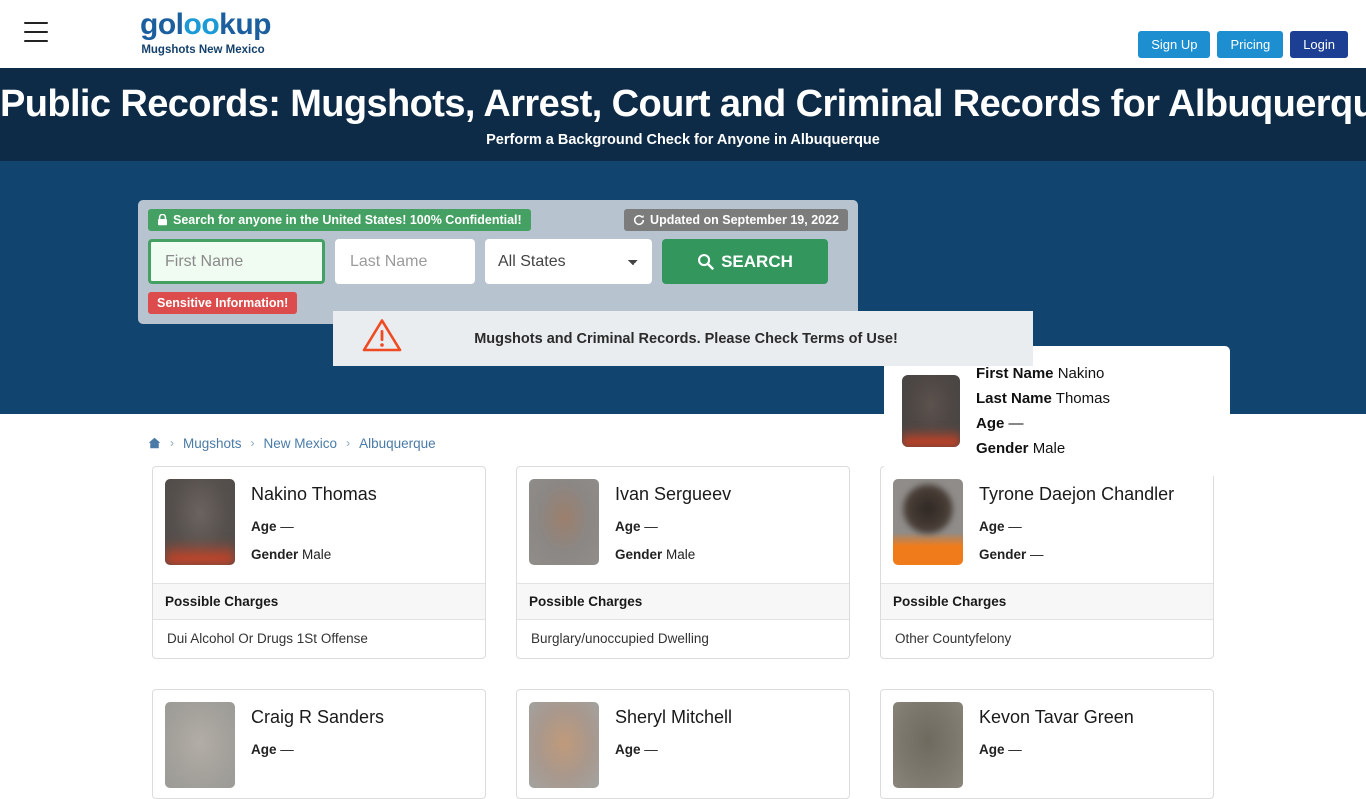 This screenshot has width=1366, height=799. Describe the element at coordinates (568, 261) in the screenshot. I see `state-select: All States` at that location.